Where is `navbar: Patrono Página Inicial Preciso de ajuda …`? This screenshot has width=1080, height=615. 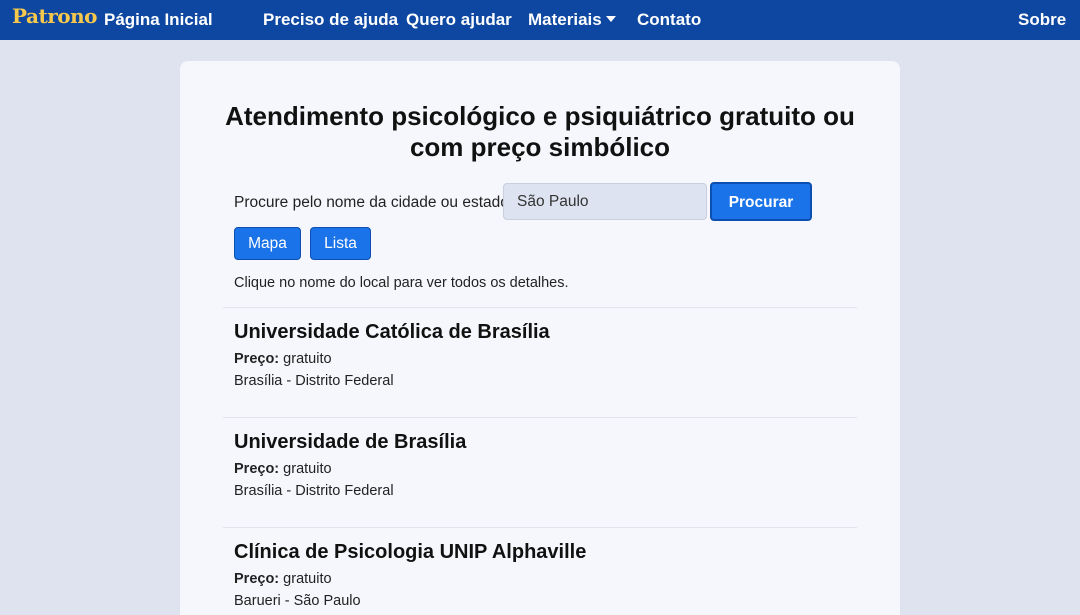 navbar: Patrono Página Inicial Preciso de ajuda … is located at coordinates (540, 20).